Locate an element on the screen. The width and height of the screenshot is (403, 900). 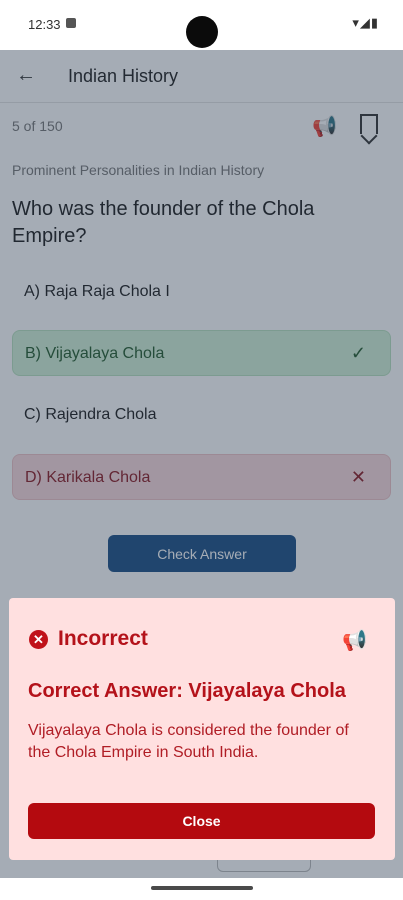
camera-cutout is located at coordinates (202, 32).